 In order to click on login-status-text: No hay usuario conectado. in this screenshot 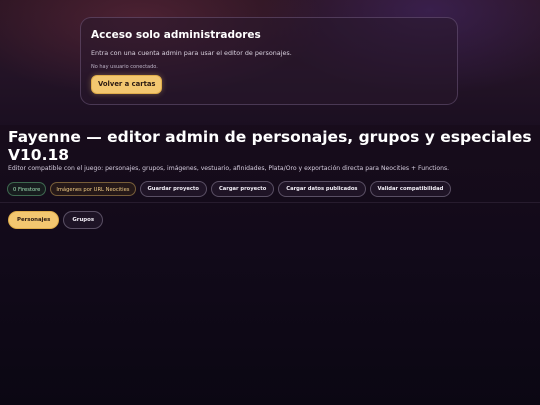, I will do `click(124, 67)`.